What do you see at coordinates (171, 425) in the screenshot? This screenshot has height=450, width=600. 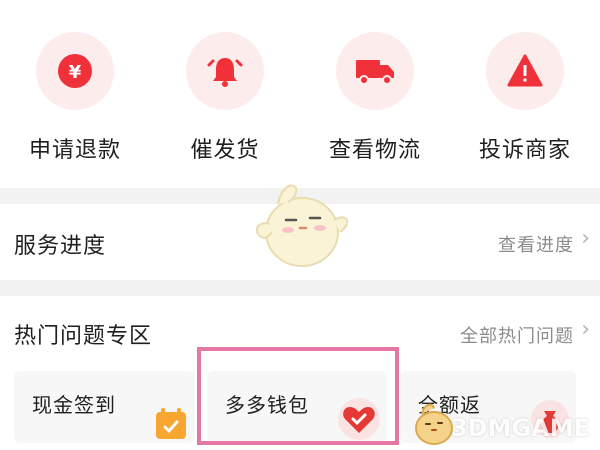 I see `calendar-check-icon` at bounding box center [171, 425].